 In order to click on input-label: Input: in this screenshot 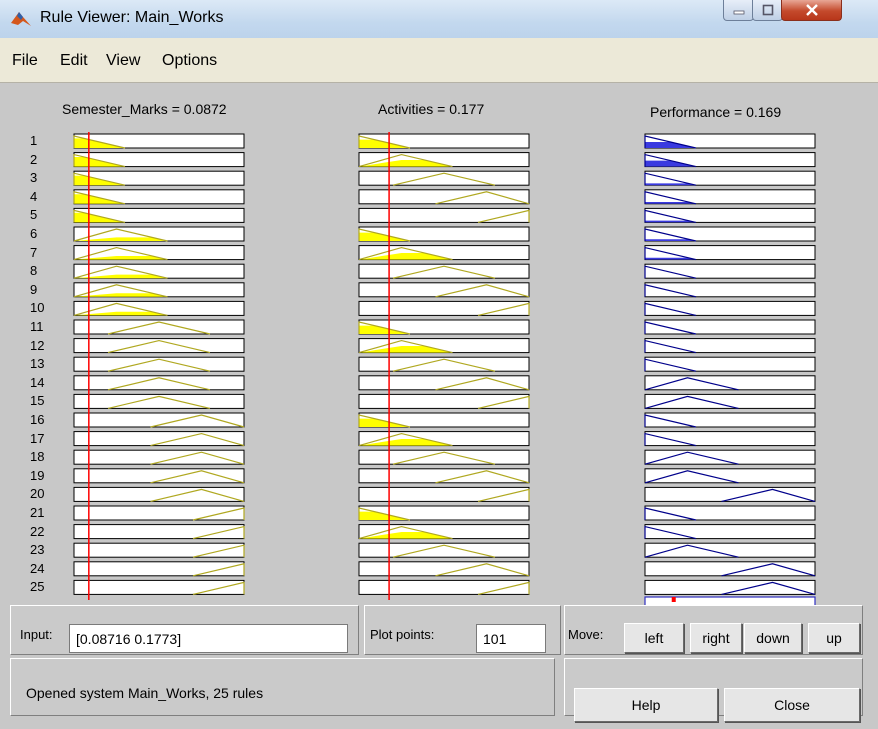, I will do `click(36, 634)`.